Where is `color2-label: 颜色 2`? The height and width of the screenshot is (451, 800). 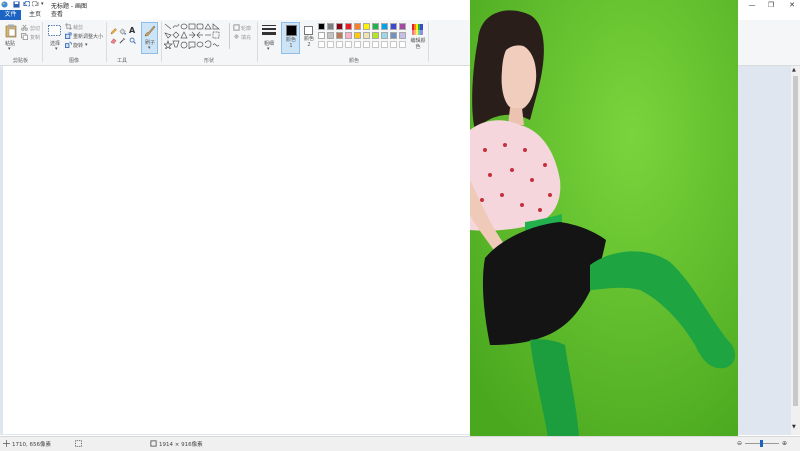
color2-label: 颜色 2 is located at coordinates (308, 42).